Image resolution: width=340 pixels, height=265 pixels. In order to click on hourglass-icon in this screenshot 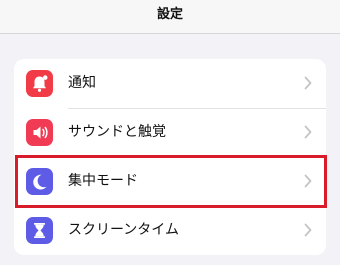, I will do `click(39, 230)`.